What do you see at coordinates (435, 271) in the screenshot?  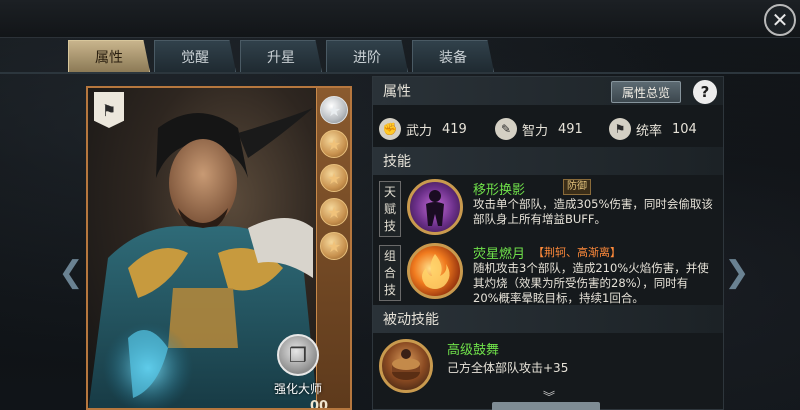 I see `fire-moon-icon` at bounding box center [435, 271].